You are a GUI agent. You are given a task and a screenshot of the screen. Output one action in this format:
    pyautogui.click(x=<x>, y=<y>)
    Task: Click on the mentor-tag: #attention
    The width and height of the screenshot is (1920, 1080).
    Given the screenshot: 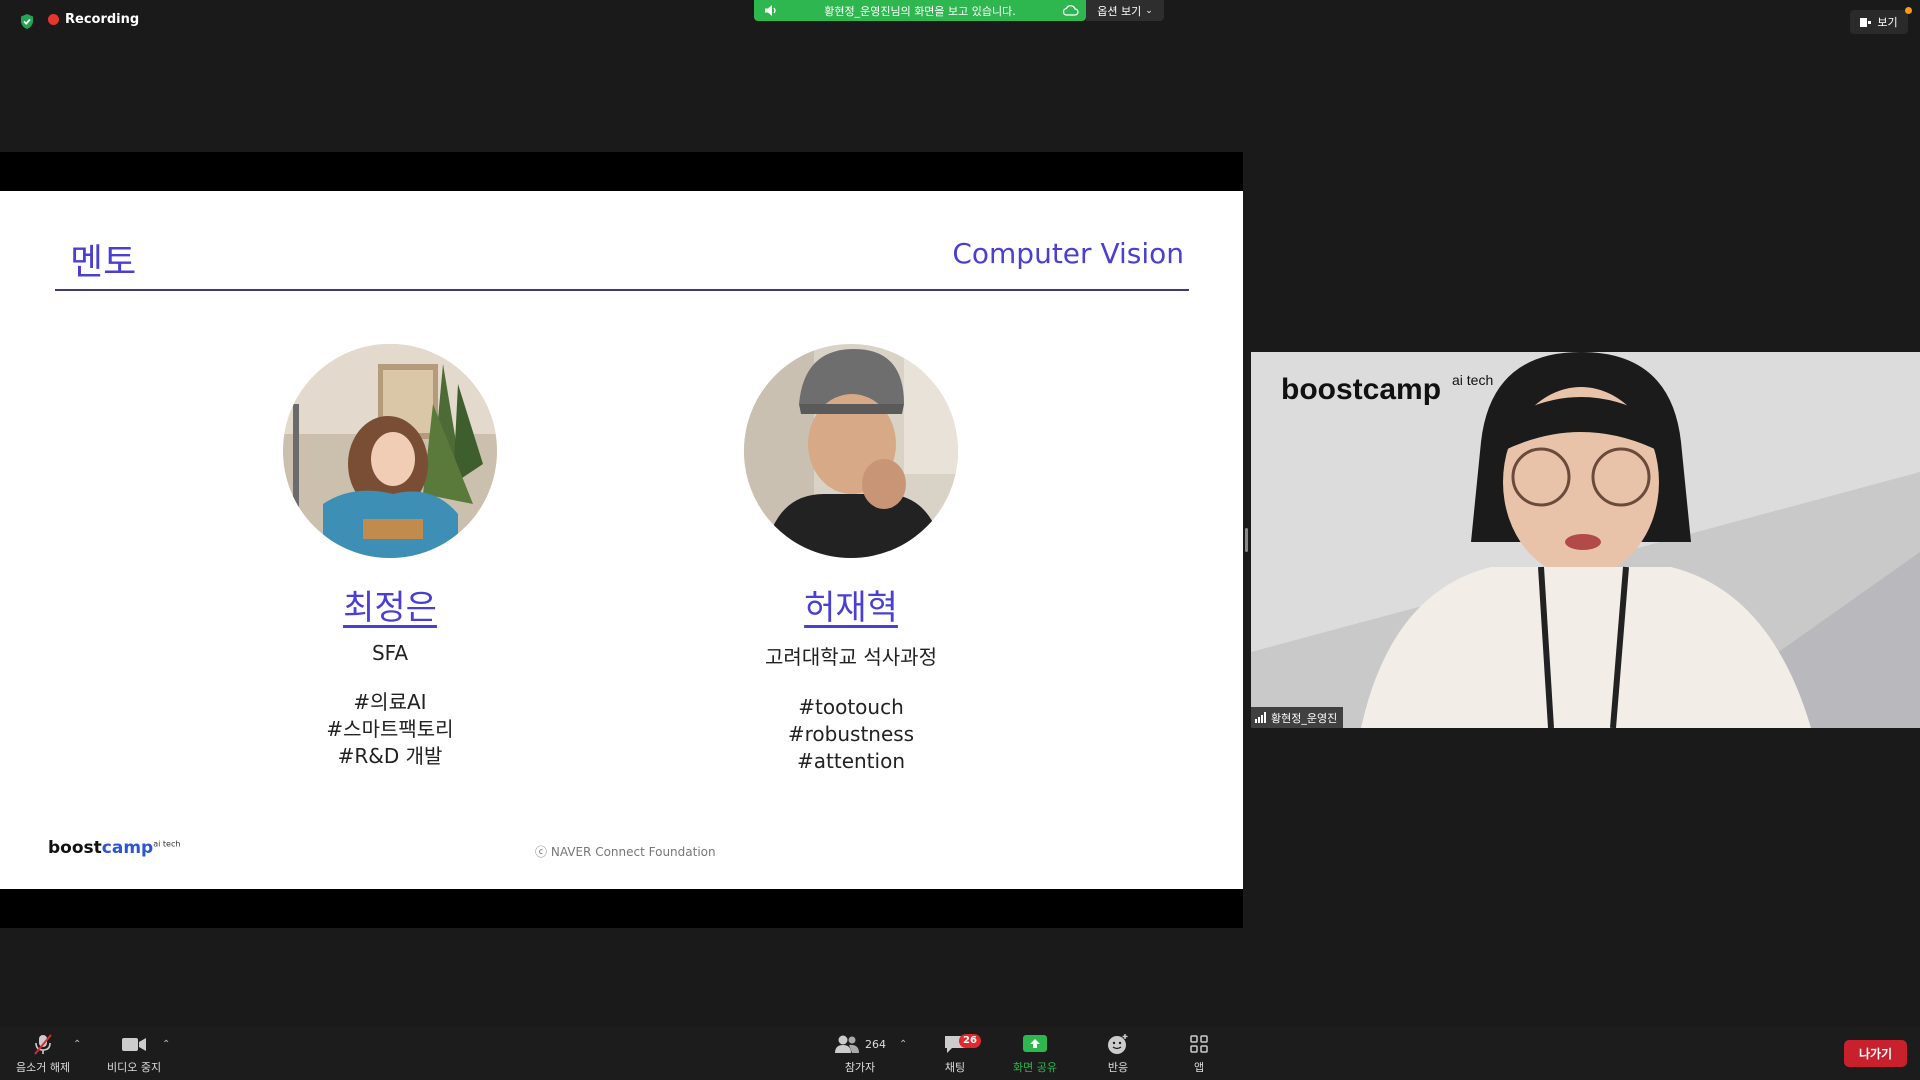 What is the action you would take?
    pyautogui.click(x=851, y=761)
    